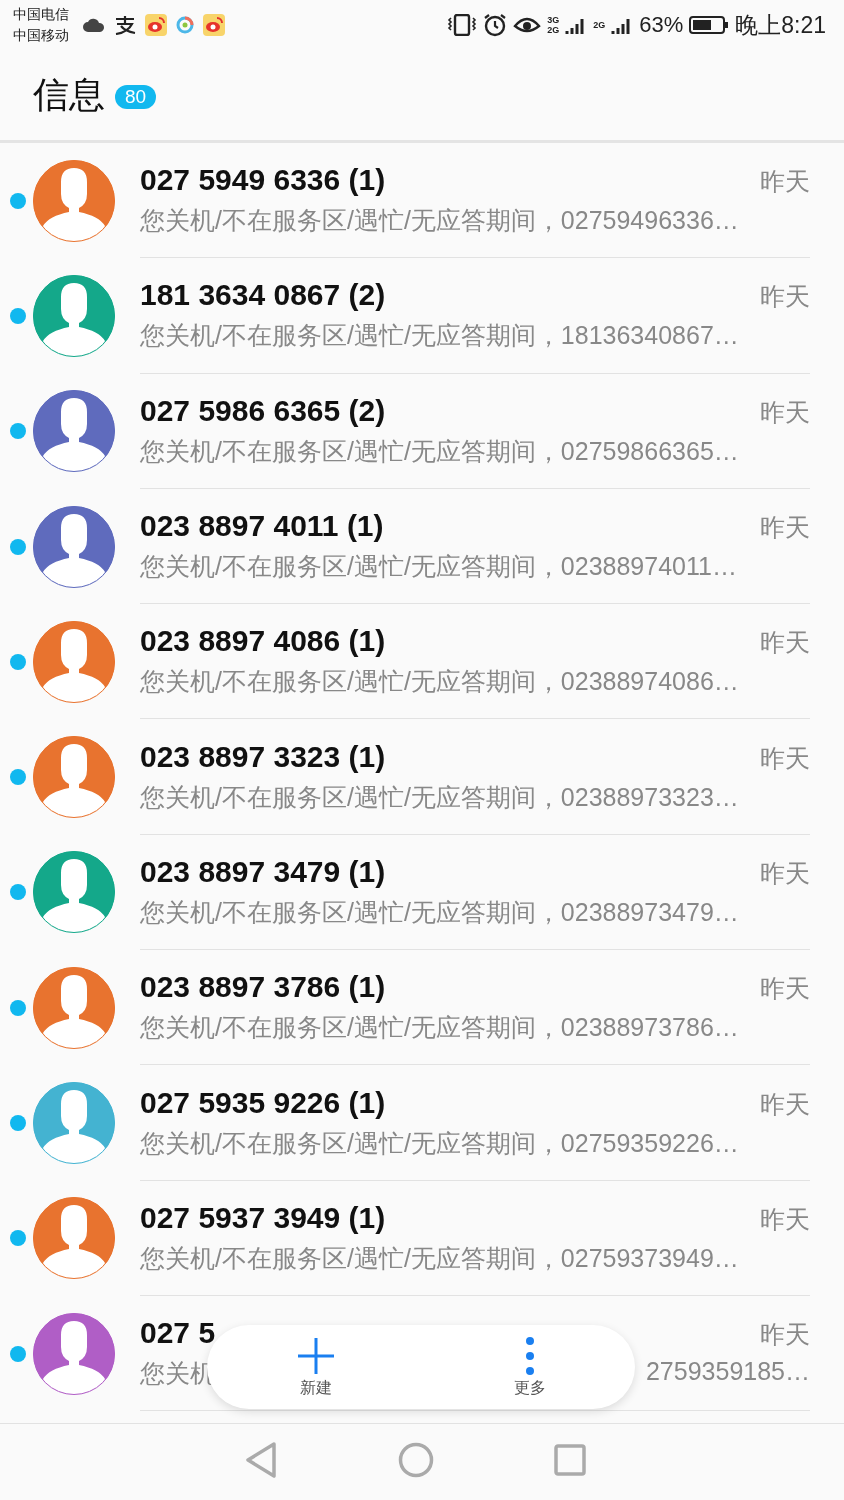  I want to click on app-icon, so click(125, 25).